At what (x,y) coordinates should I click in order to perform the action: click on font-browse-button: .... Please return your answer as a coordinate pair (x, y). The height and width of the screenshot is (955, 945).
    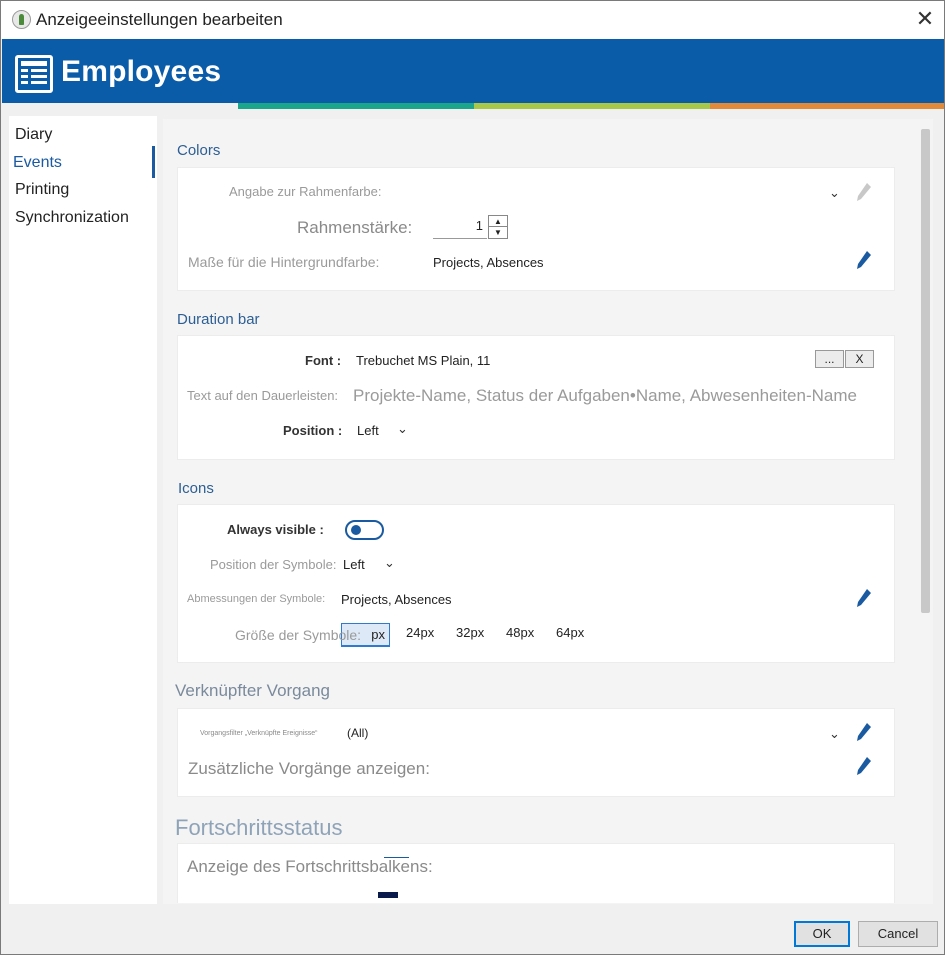
    Looking at the image, I should click on (829, 359).